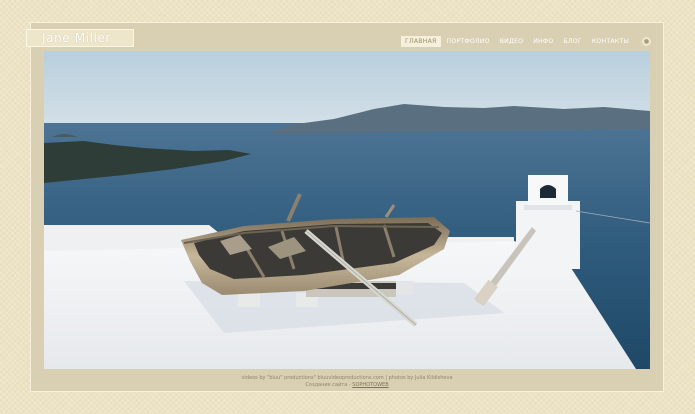 This screenshot has height=414, width=695. What do you see at coordinates (646, 41) in the screenshot?
I see `globe-icon: ●` at bounding box center [646, 41].